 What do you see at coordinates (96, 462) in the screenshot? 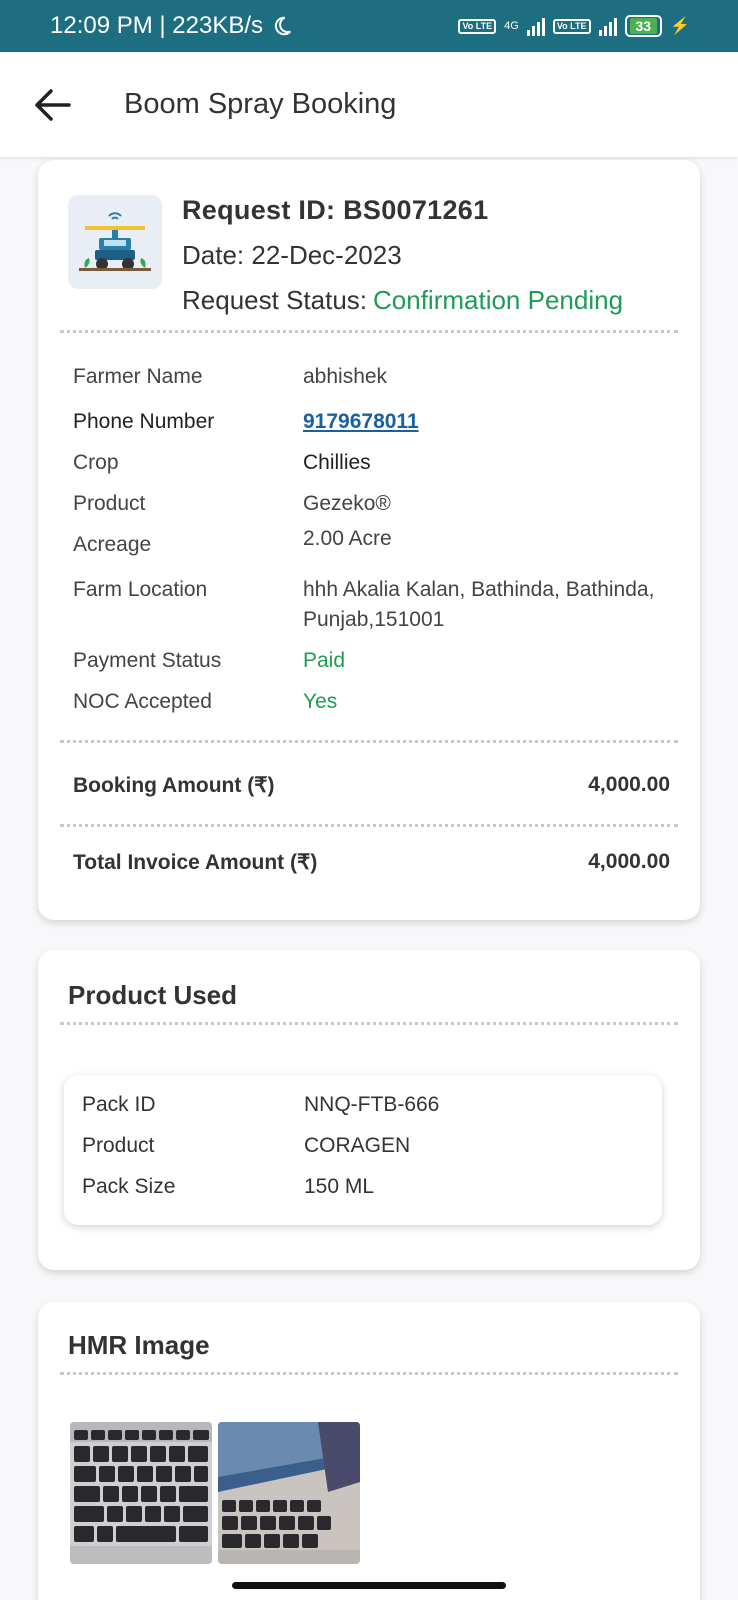
I see `crop-label: Crop` at bounding box center [96, 462].